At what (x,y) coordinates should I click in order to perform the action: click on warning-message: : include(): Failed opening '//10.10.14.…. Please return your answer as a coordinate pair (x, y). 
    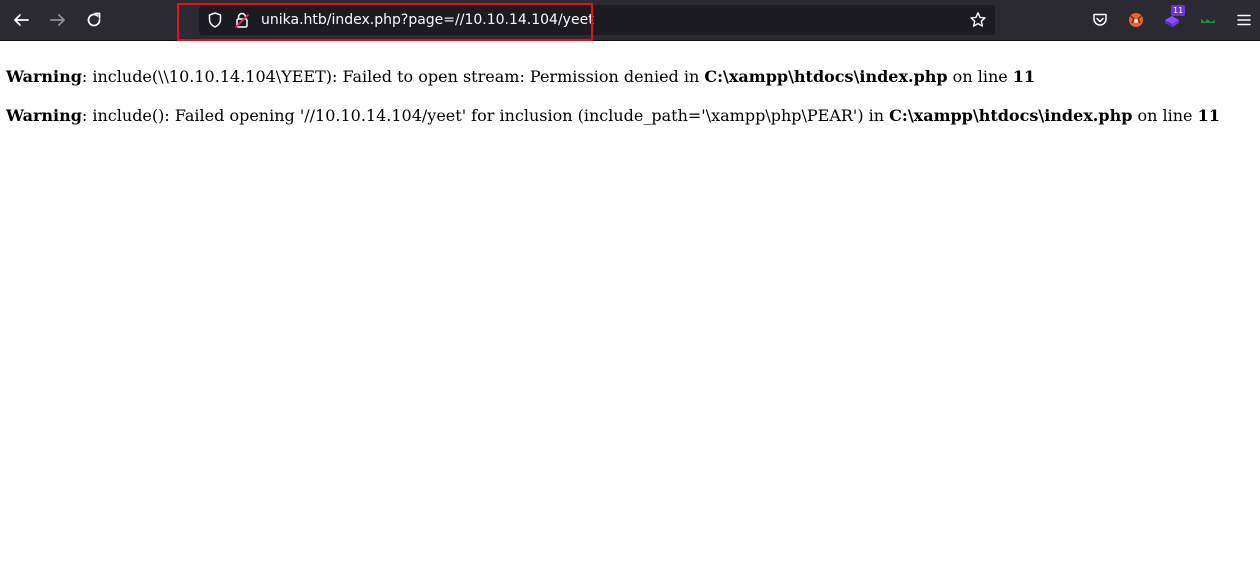
    Looking at the image, I should click on (485, 115).